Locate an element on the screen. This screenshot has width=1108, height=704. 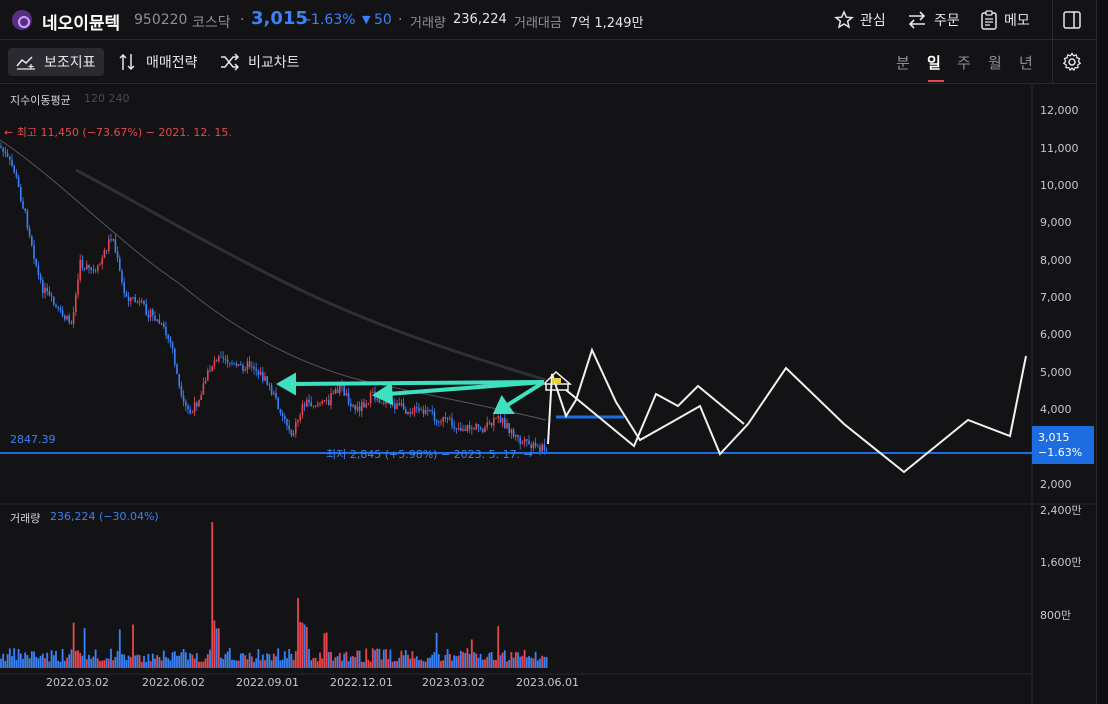
indicators-button: 보조지표 is located at coordinates (56, 62).